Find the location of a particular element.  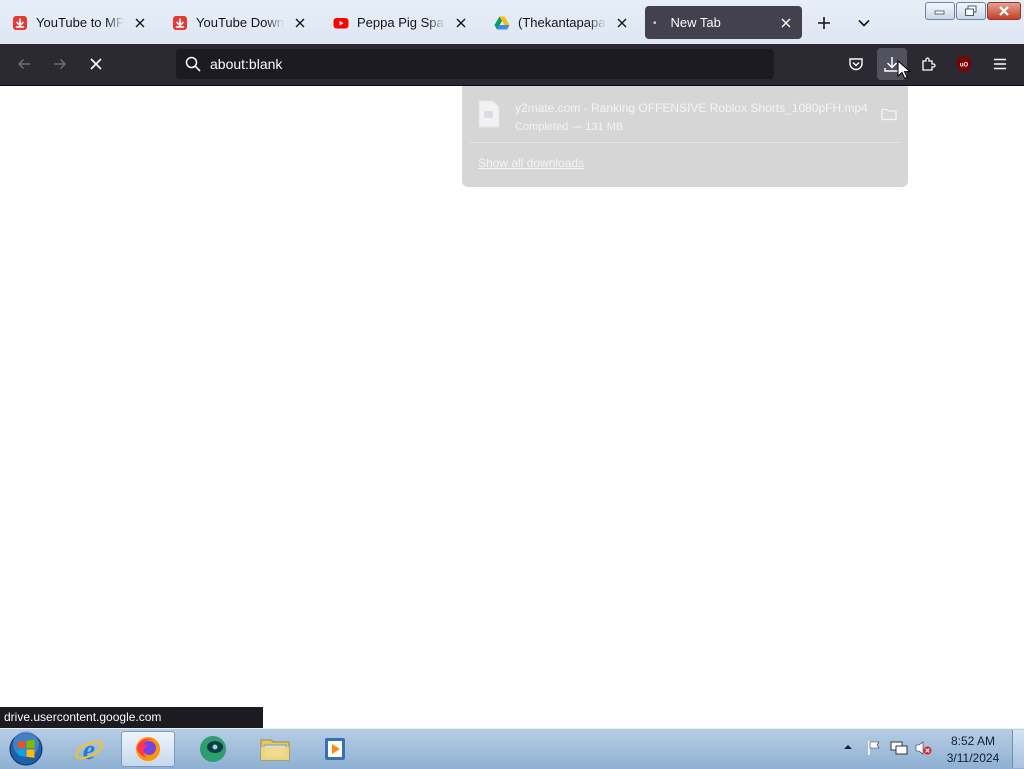

window-close-button is located at coordinates (1004, 11).